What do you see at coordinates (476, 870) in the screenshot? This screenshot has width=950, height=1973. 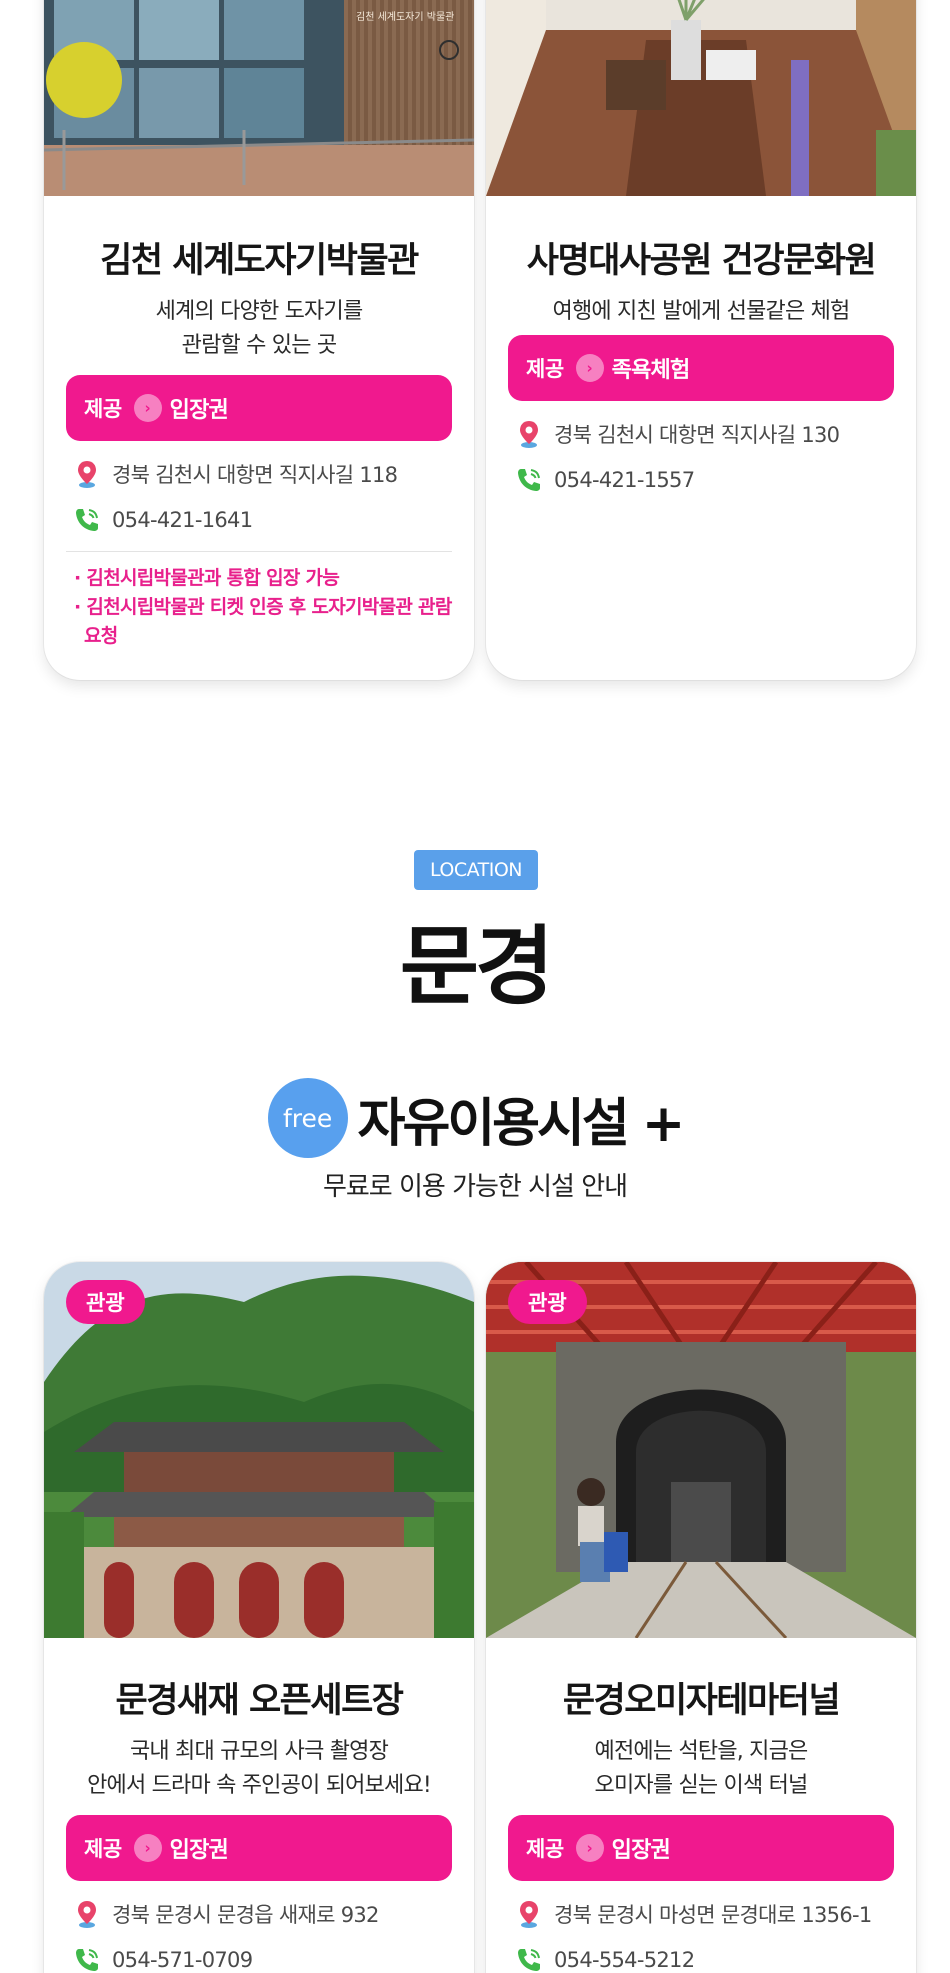 I see `location-badge: LOCATION` at bounding box center [476, 870].